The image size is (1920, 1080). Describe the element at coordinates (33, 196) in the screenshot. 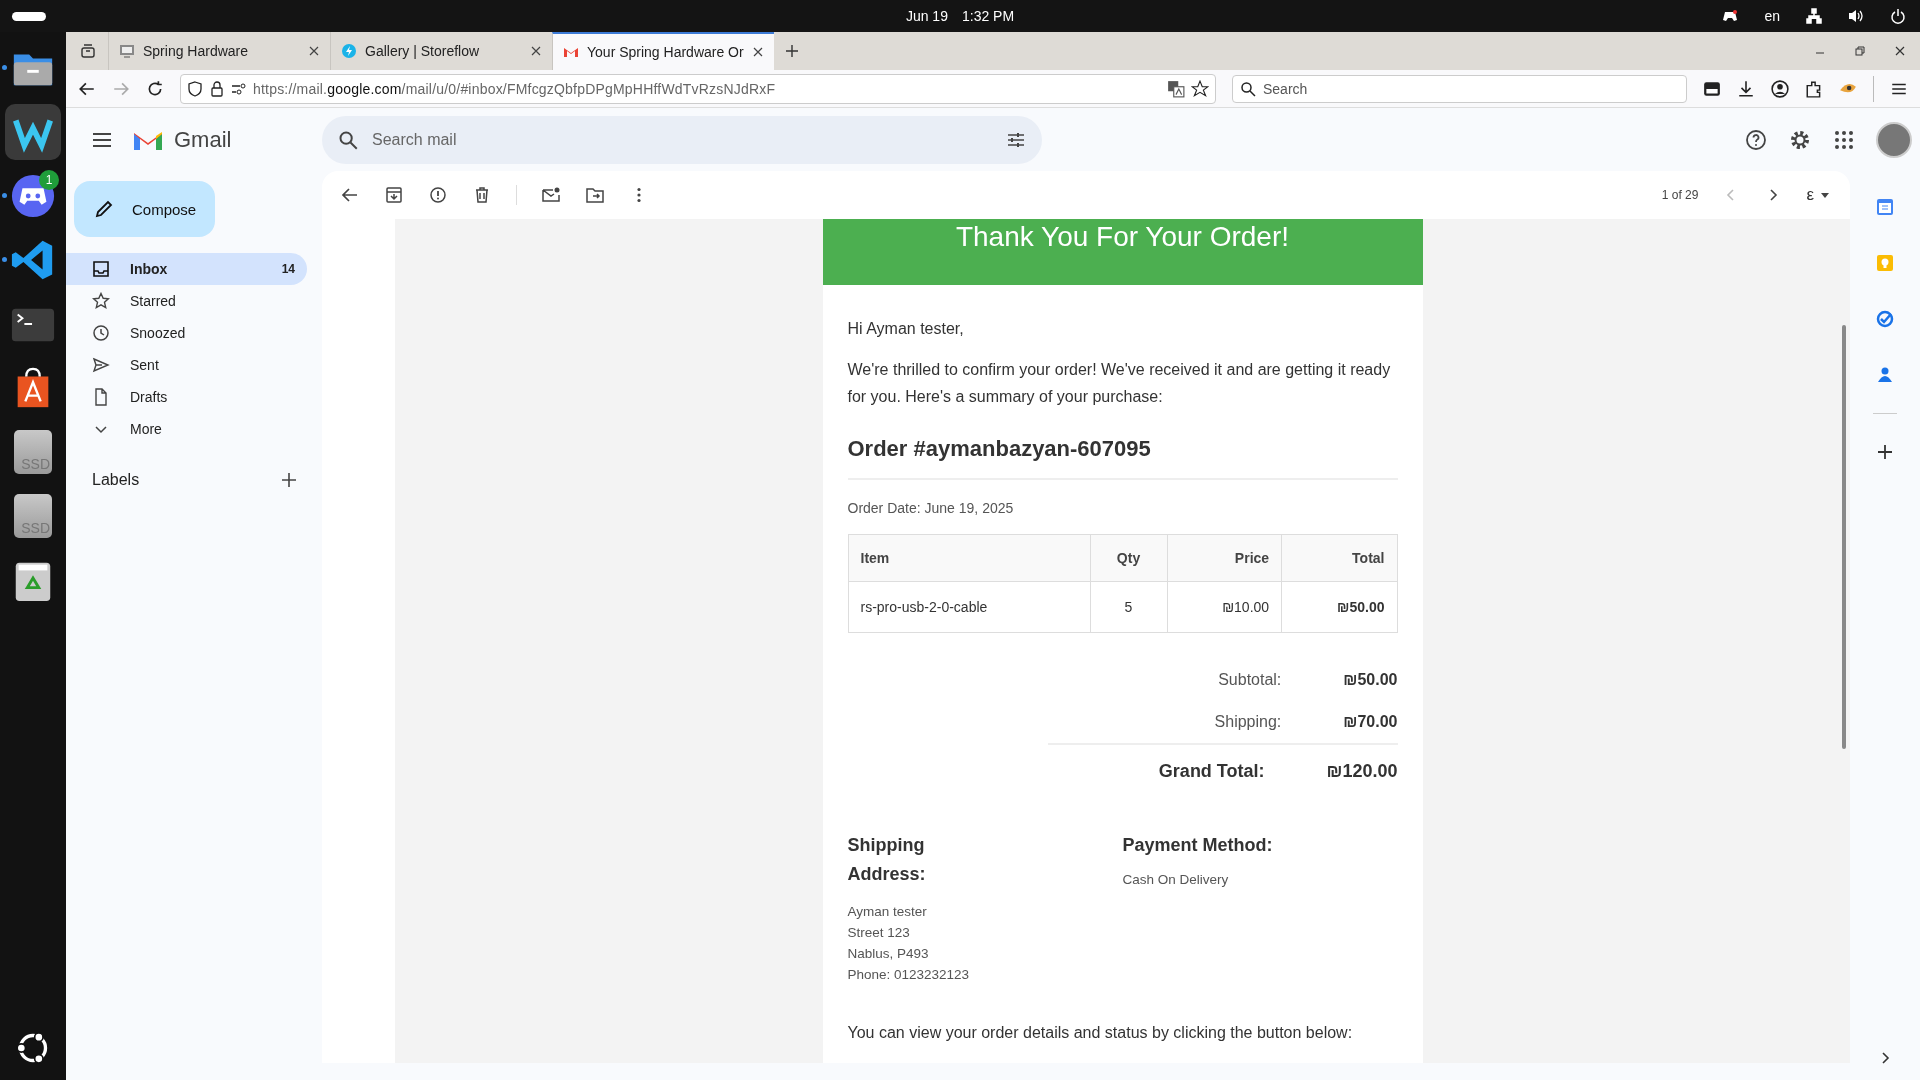

I see `dock-item: 1` at that location.